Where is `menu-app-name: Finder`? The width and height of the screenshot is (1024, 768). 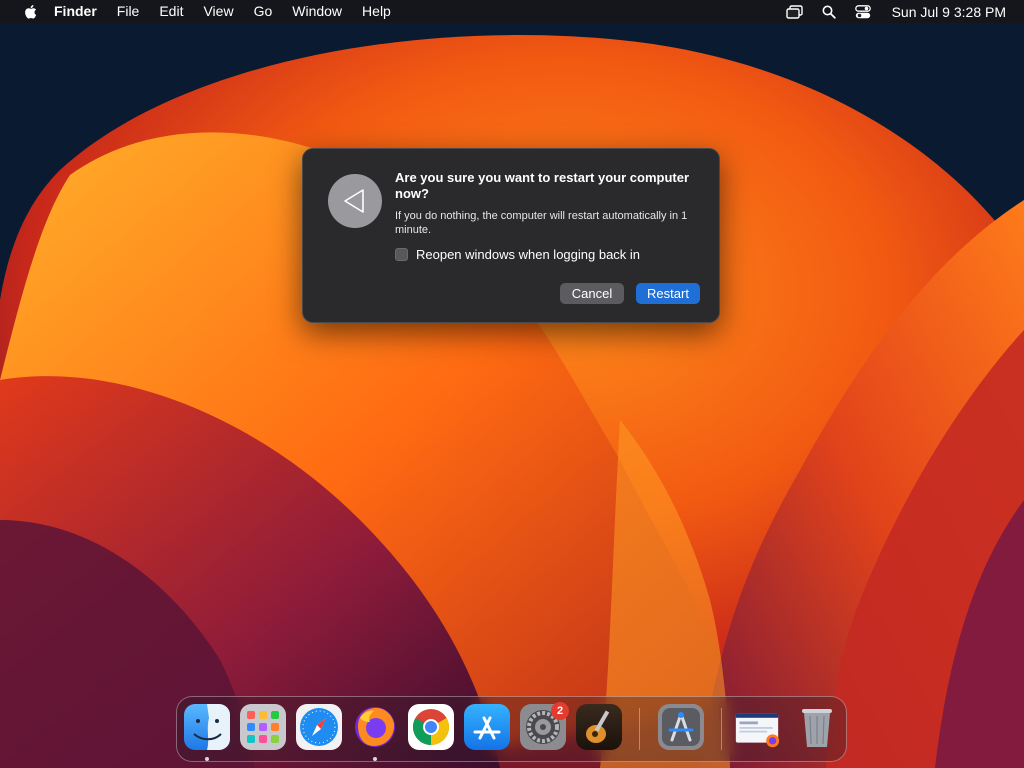 menu-app-name: Finder is located at coordinates (75, 11).